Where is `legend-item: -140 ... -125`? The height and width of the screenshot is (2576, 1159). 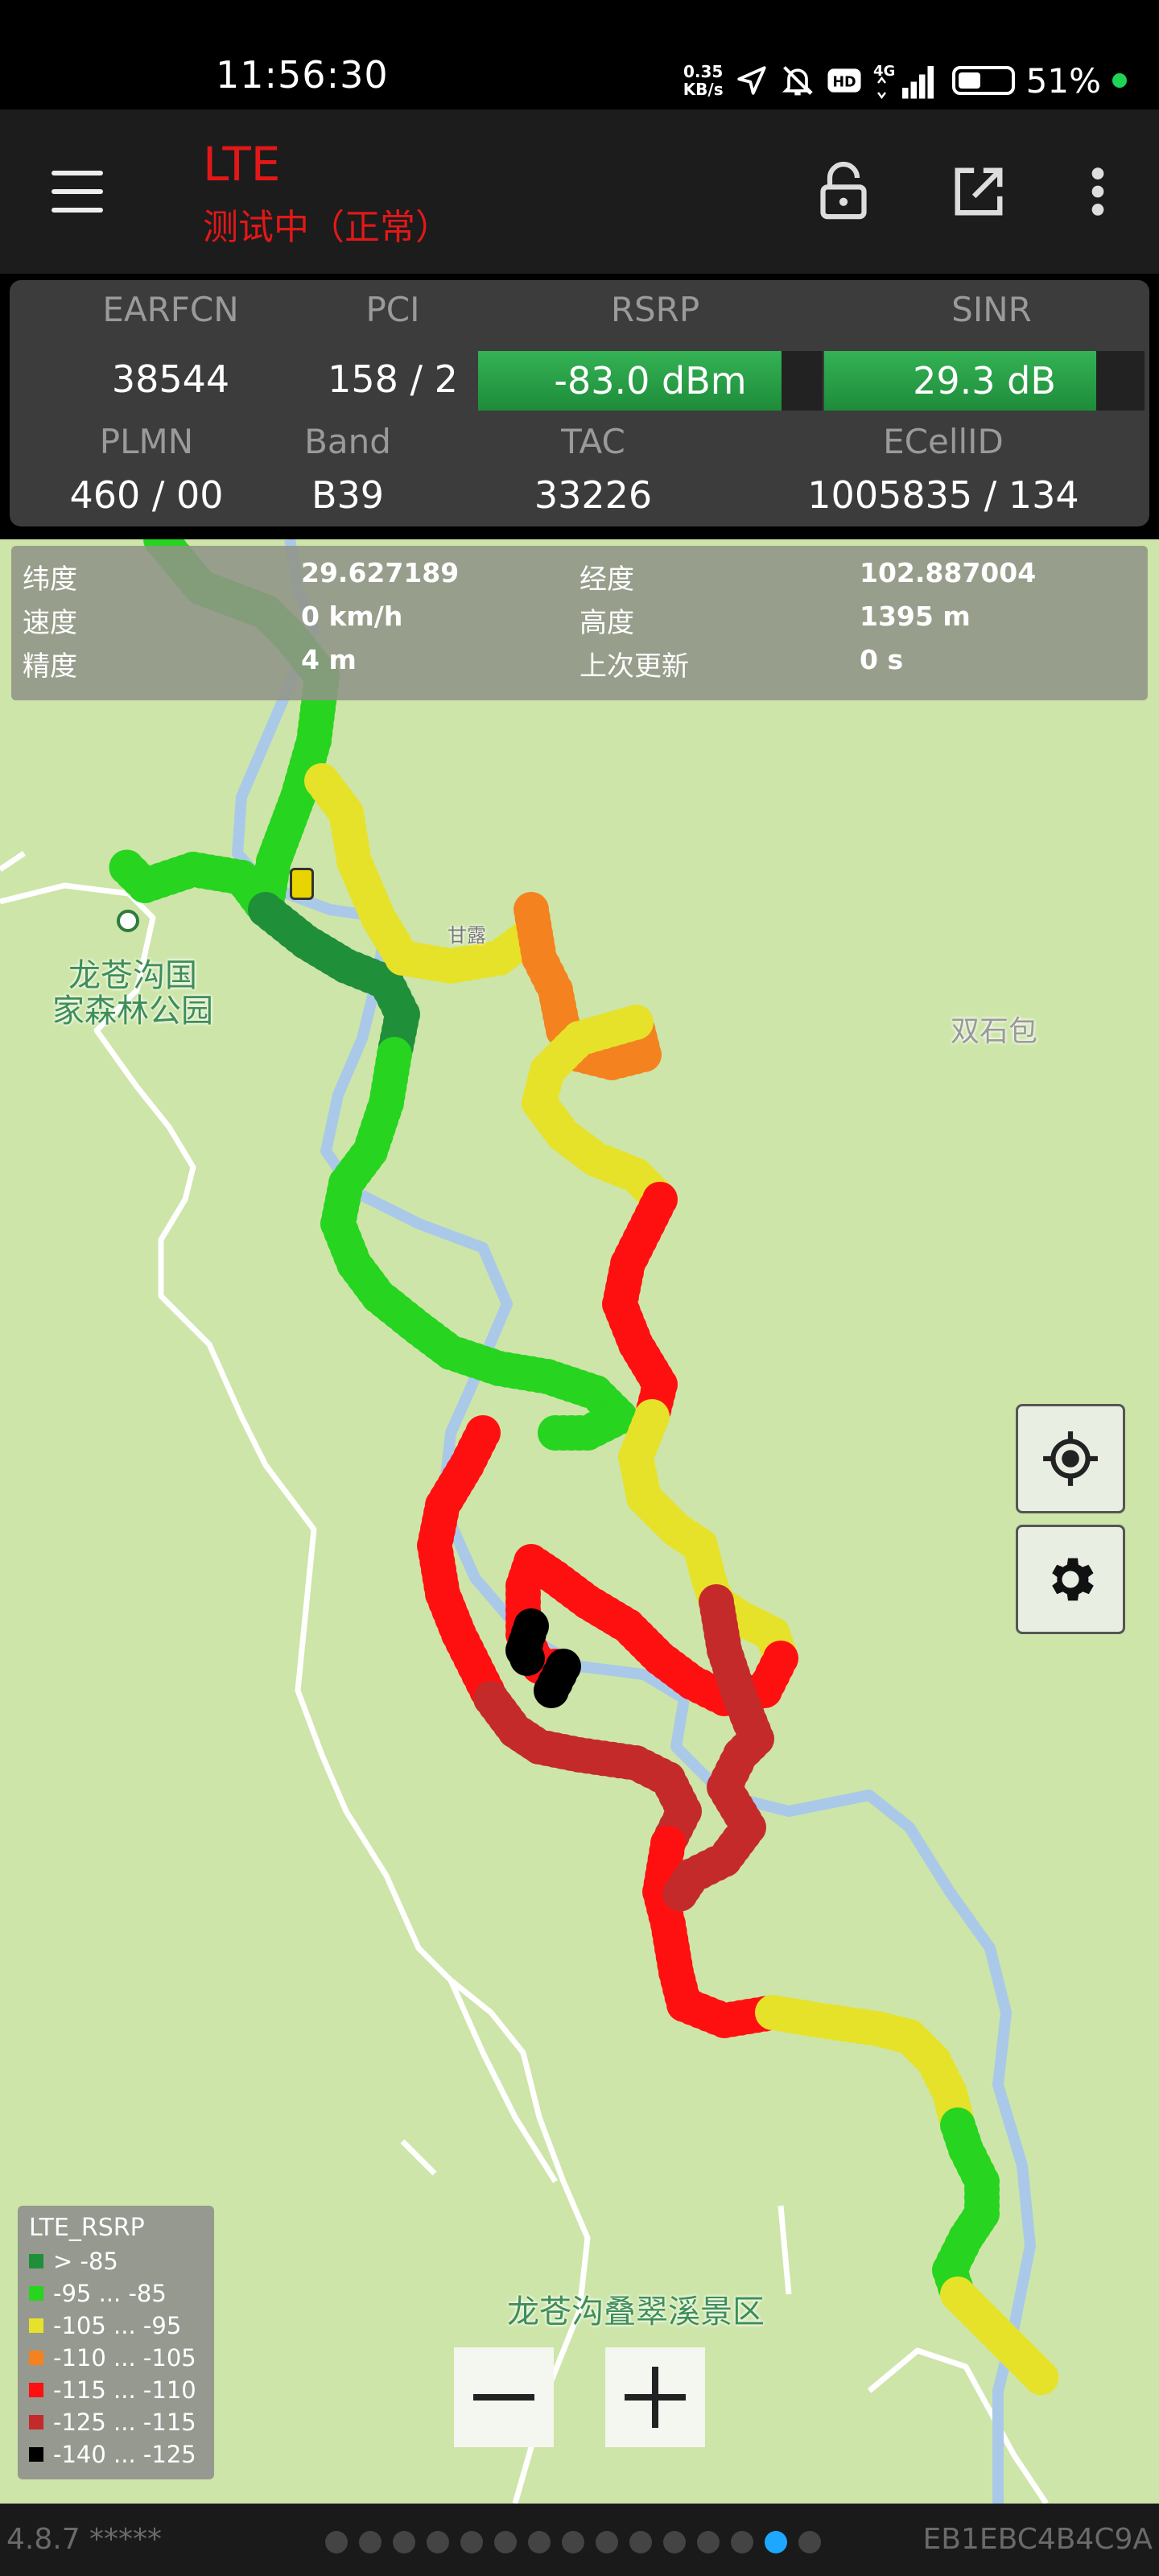
legend-item: -140 ... -125 is located at coordinates (112, 2454).